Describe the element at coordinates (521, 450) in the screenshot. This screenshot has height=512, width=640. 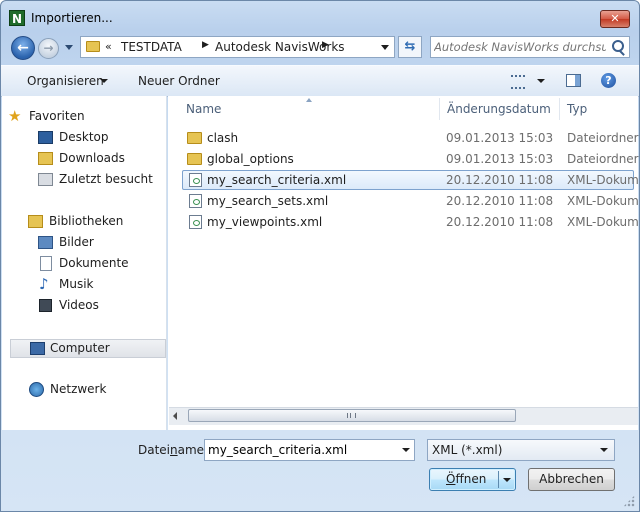
I see `file-type-select: XML (*.xml)` at that location.